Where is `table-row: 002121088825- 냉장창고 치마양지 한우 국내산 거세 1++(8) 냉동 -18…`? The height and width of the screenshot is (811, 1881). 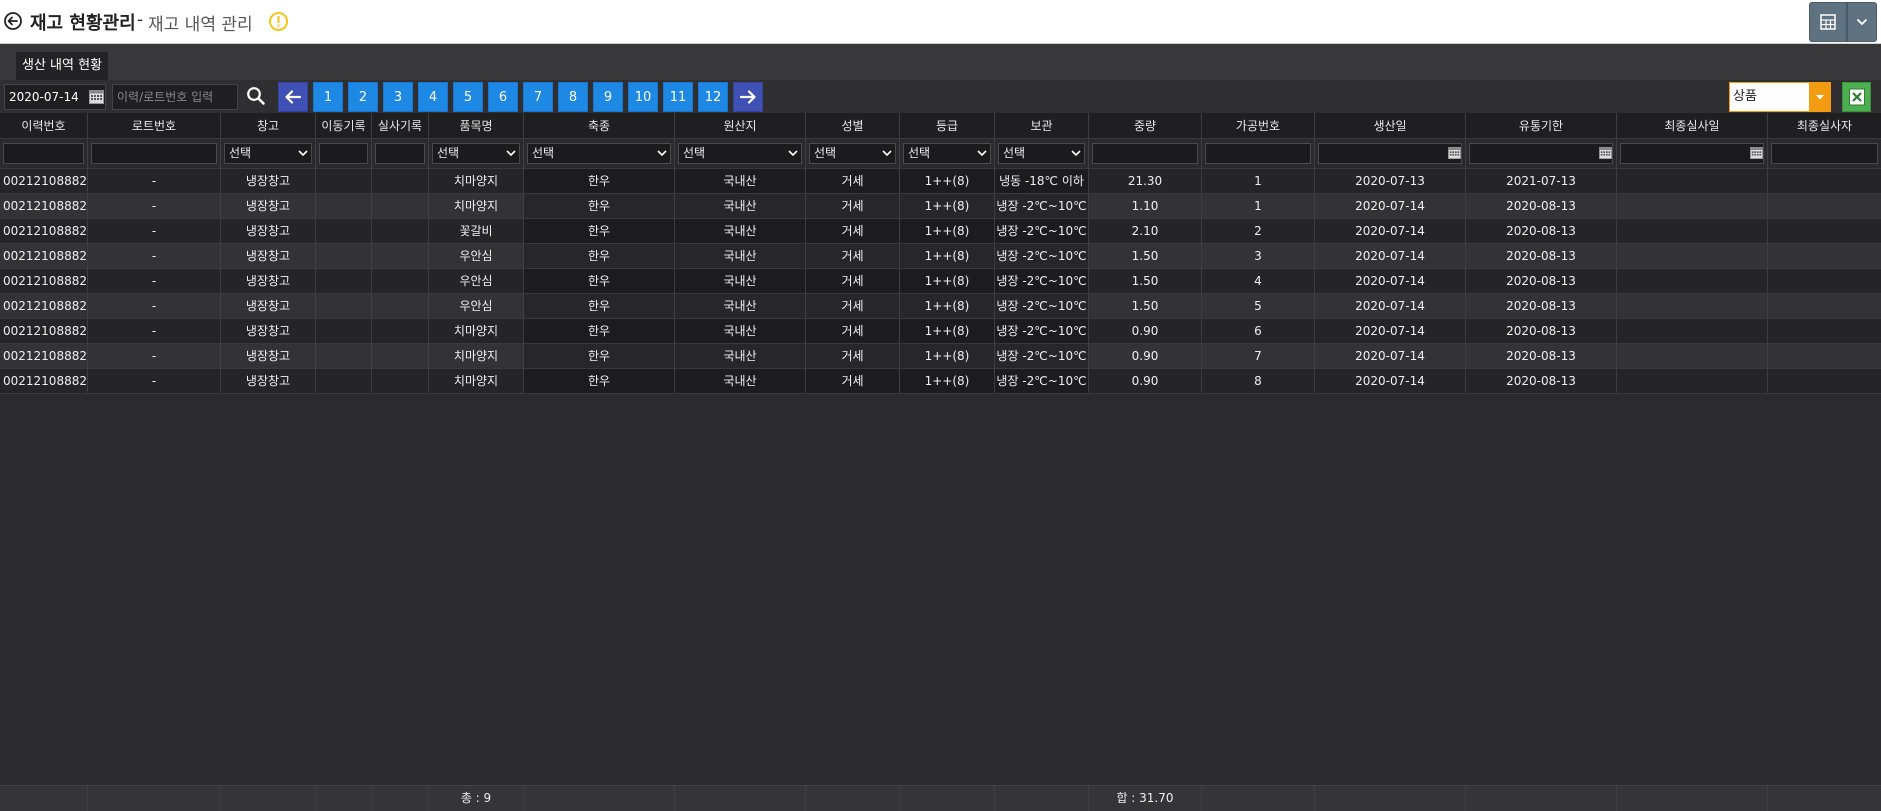
table-row: 002121088825- 냉장창고 치마양지 한우 국내산 거세 1++(8) 냉동 -18… is located at coordinates (940, 181).